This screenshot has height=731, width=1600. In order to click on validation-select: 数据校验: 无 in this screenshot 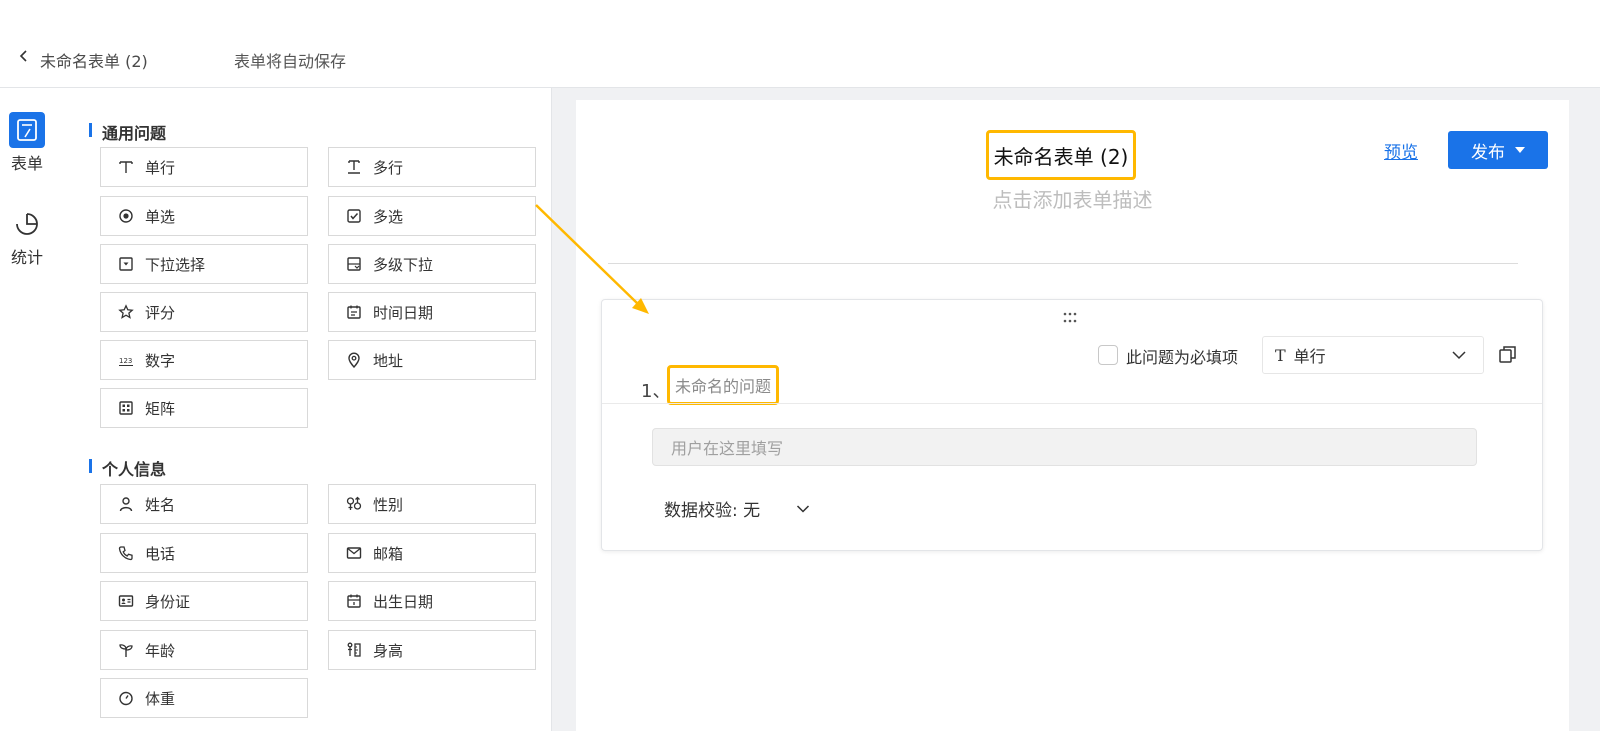, I will do `click(737, 508)`.